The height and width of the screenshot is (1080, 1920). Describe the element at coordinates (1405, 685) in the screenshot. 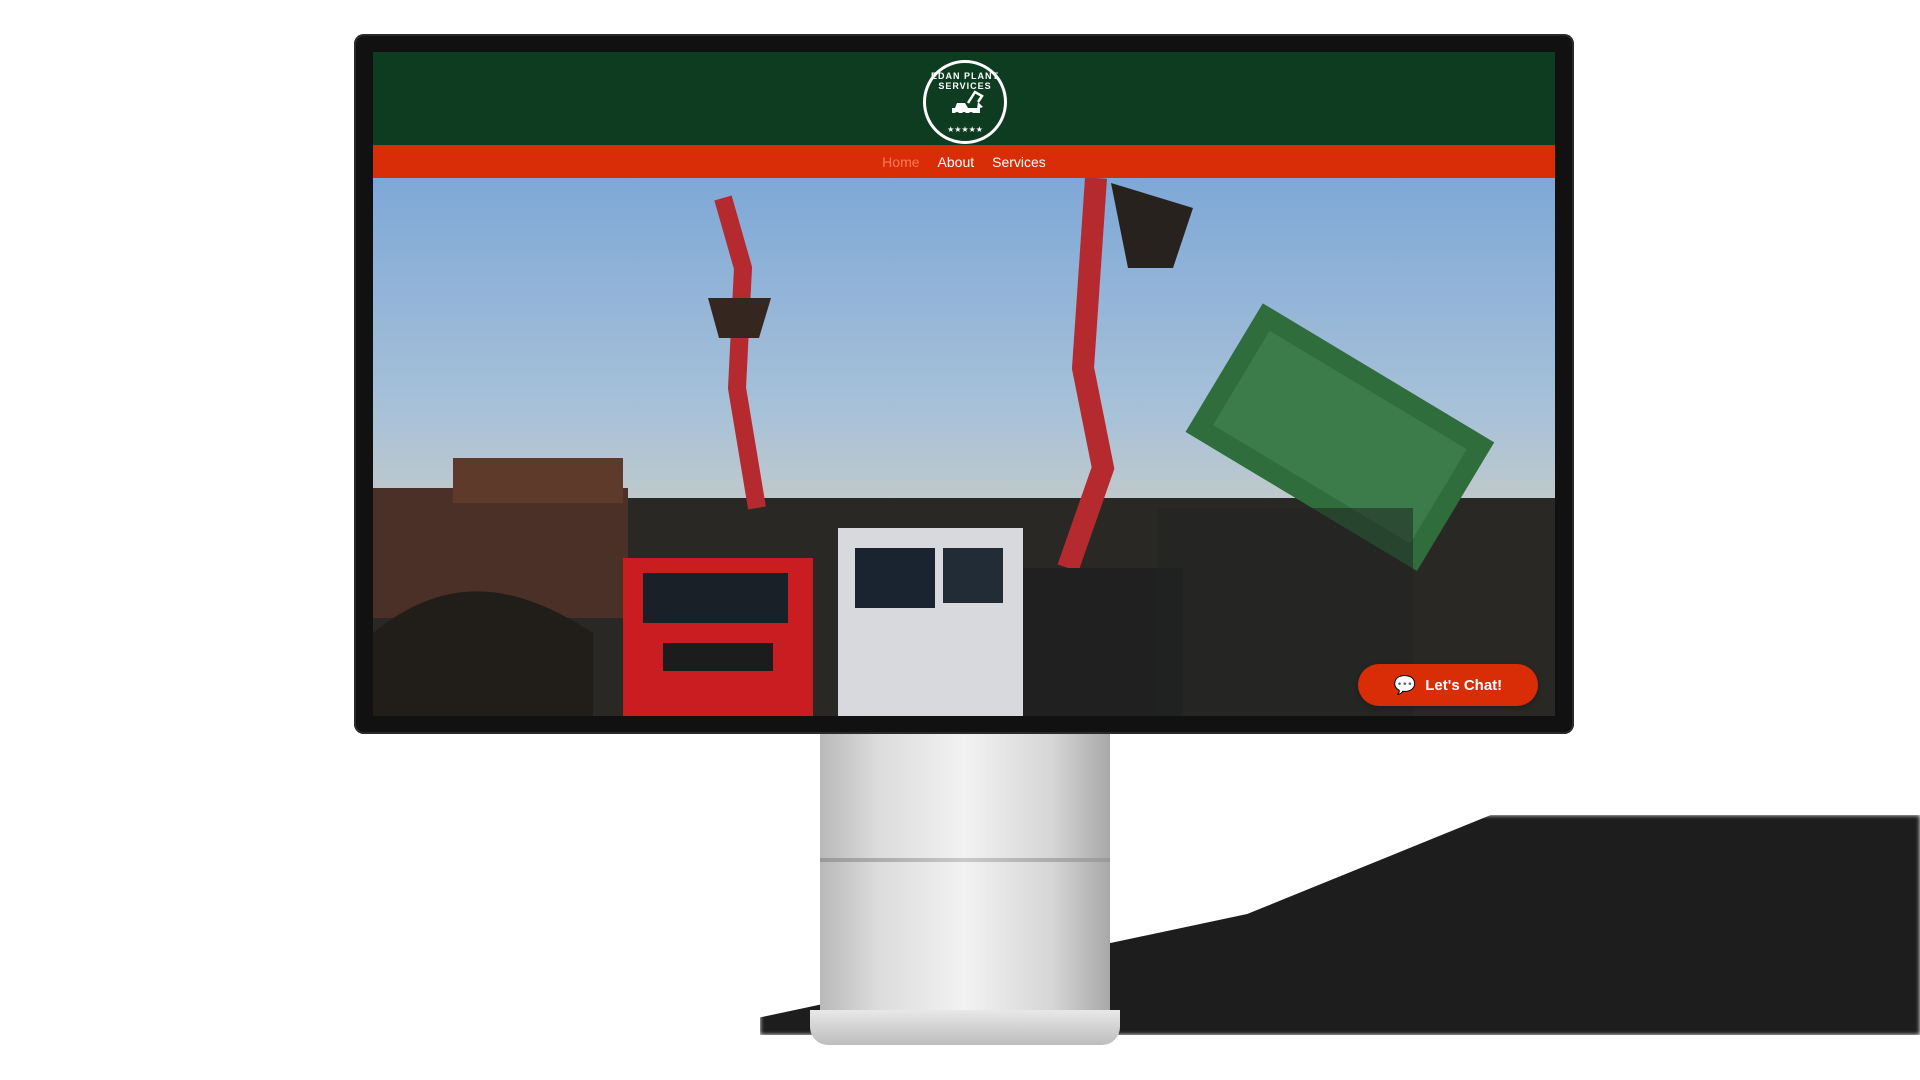

I see `chat-bubble-icon: 💬` at that location.